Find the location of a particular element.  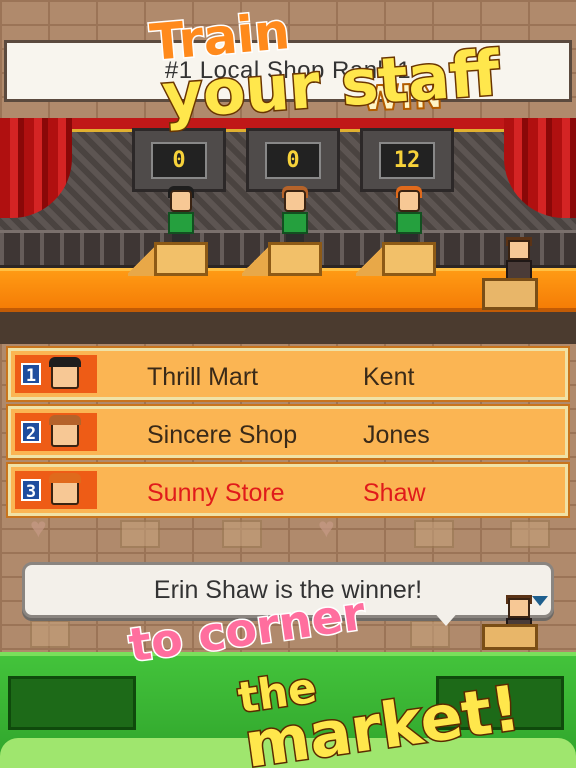

next-arrow-icon is located at coordinates (540, 601).